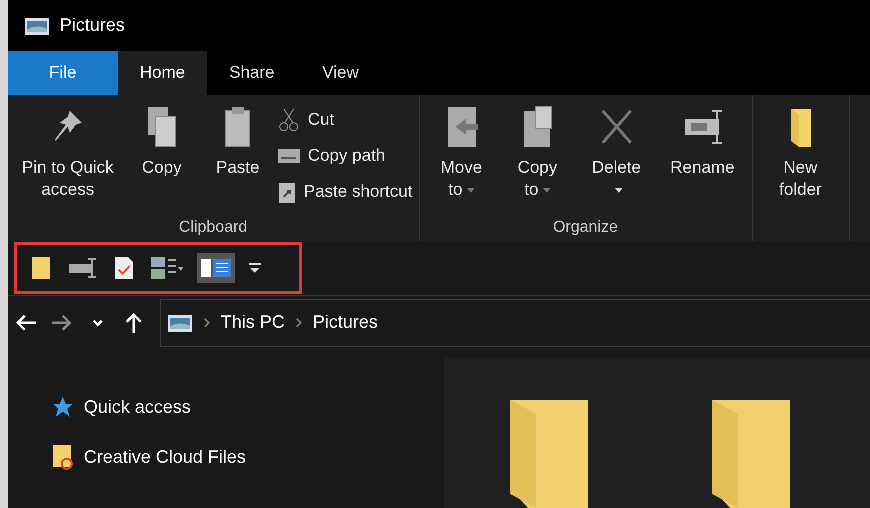 The width and height of the screenshot is (870, 508). I want to click on ribbon-button: Copy to, so click(538, 162).